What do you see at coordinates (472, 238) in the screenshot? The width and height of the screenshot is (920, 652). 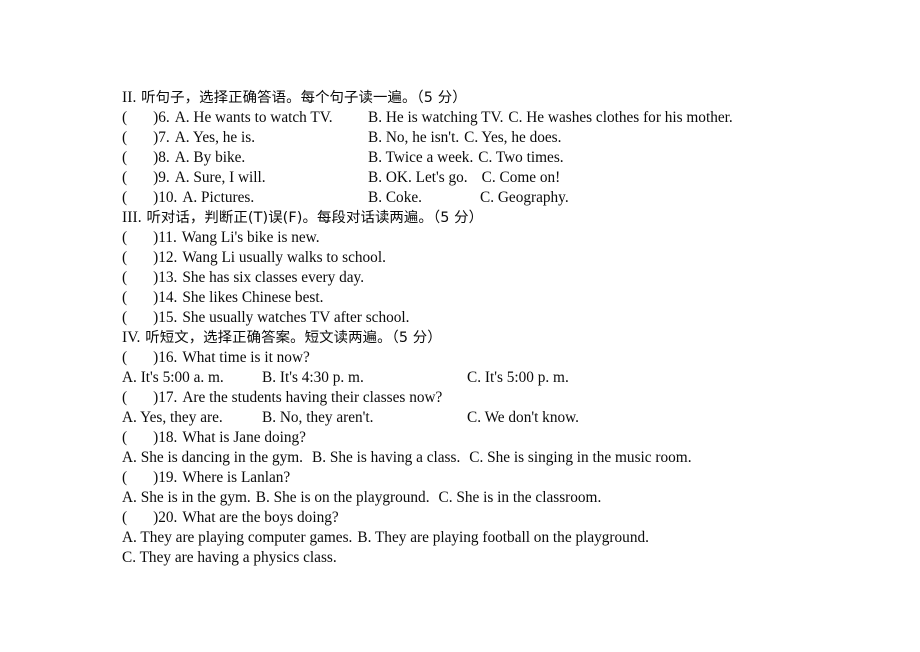 I see `statement-row-11: ()11. Wang Li's bike is new.` at bounding box center [472, 238].